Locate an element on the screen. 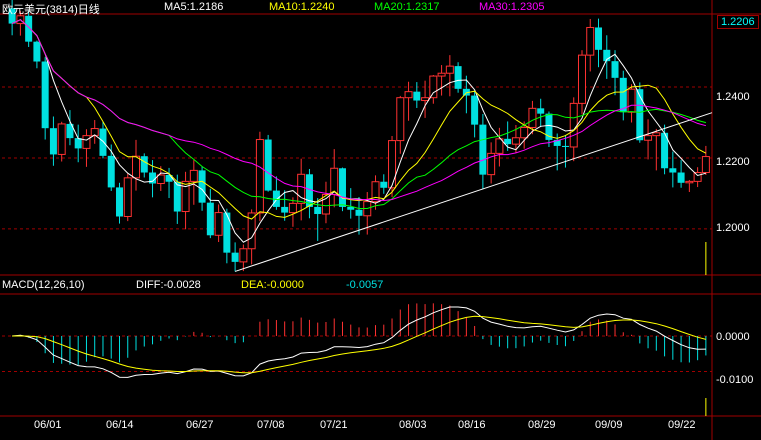  date-tick-label: 06/27 is located at coordinates (200, 425).